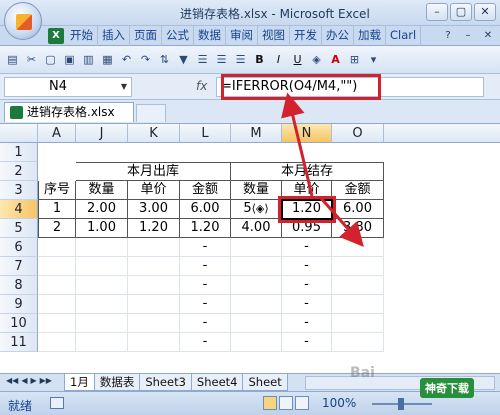  I want to click on tab-formulas: 公式, so click(178, 36).